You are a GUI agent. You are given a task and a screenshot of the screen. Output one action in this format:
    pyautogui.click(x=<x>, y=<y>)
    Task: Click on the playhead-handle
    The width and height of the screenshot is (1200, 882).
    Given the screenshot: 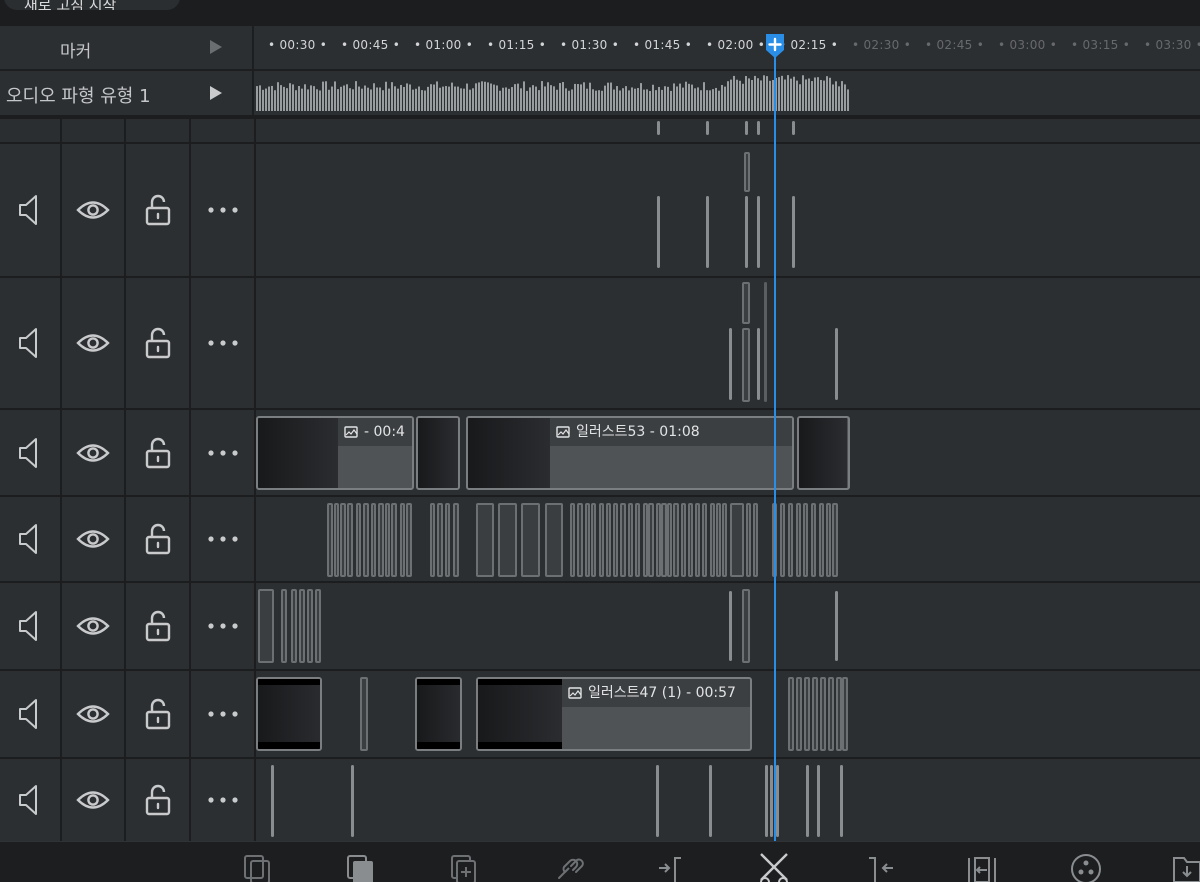 What is the action you would take?
    pyautogui.click(x=775, y=46)
    